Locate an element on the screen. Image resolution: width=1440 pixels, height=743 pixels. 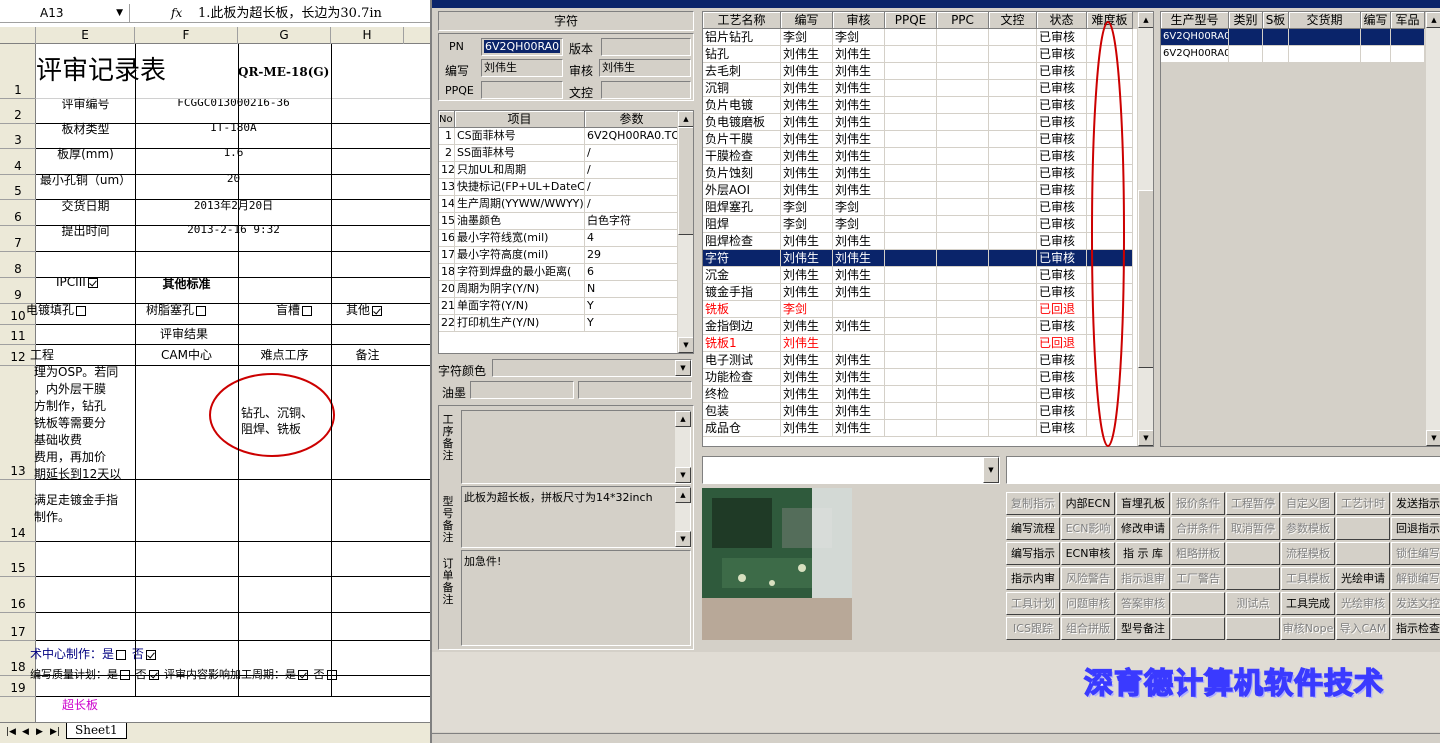
scroll-down-icon: ▼ is located at coordinates (683, 475).